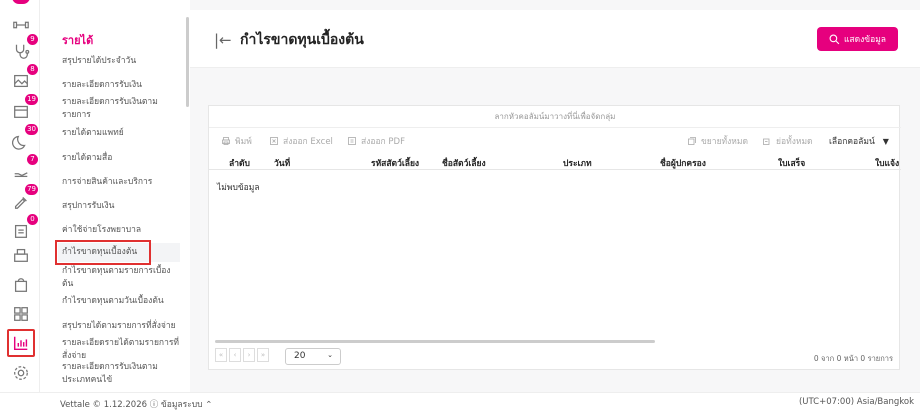  Describe the element at coordinates (282, 163) in the screenshot. I see `column-header: วันที่` at that location.